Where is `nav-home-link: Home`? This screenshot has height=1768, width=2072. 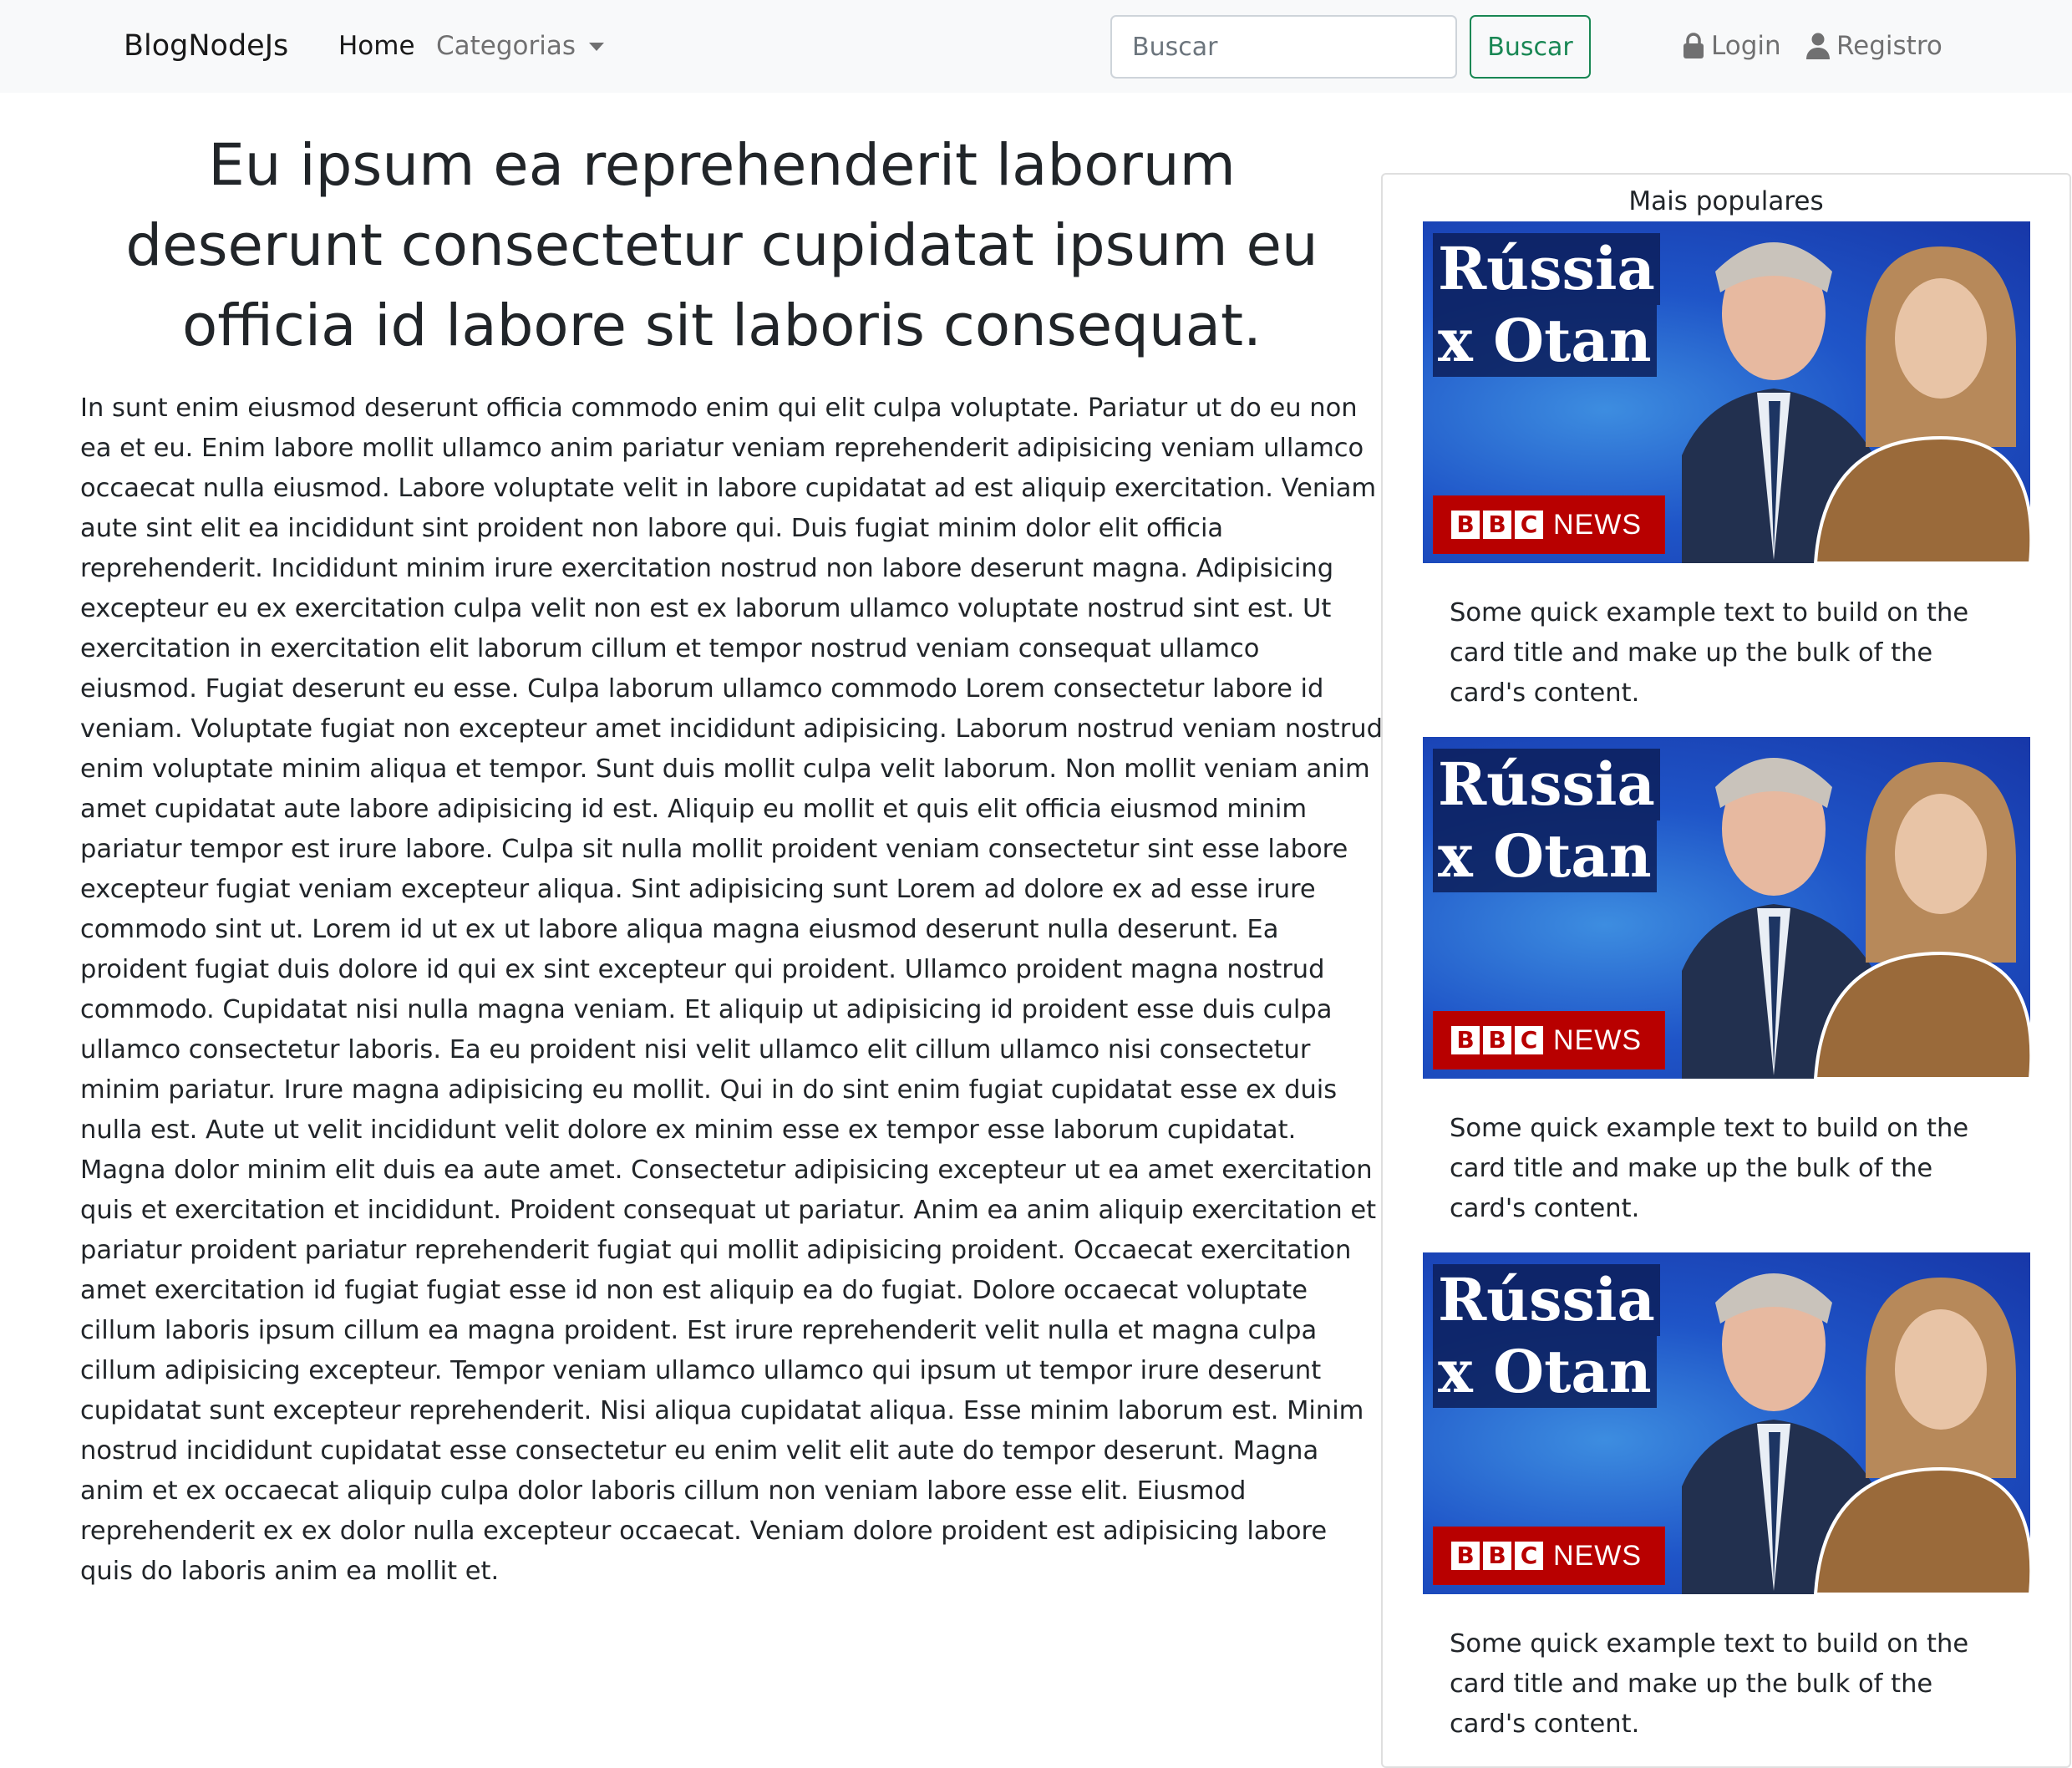 nav-home-link: Home is located at coordinates (376, 46).